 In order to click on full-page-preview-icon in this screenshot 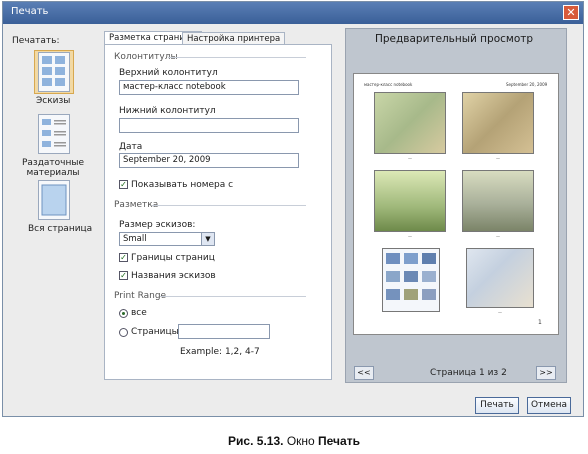, I will do `click(54, 200)`.